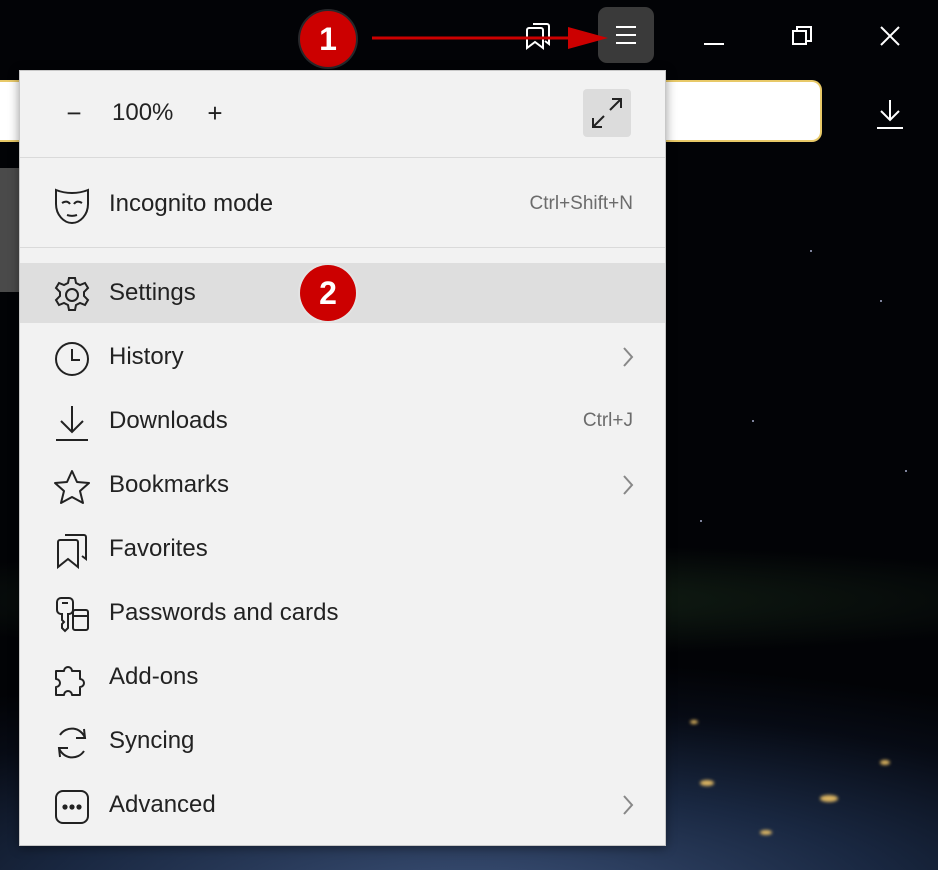  Describe the element at coordinates (146, 356) in the screenshot. I see `menu-item-label: History` at that location.